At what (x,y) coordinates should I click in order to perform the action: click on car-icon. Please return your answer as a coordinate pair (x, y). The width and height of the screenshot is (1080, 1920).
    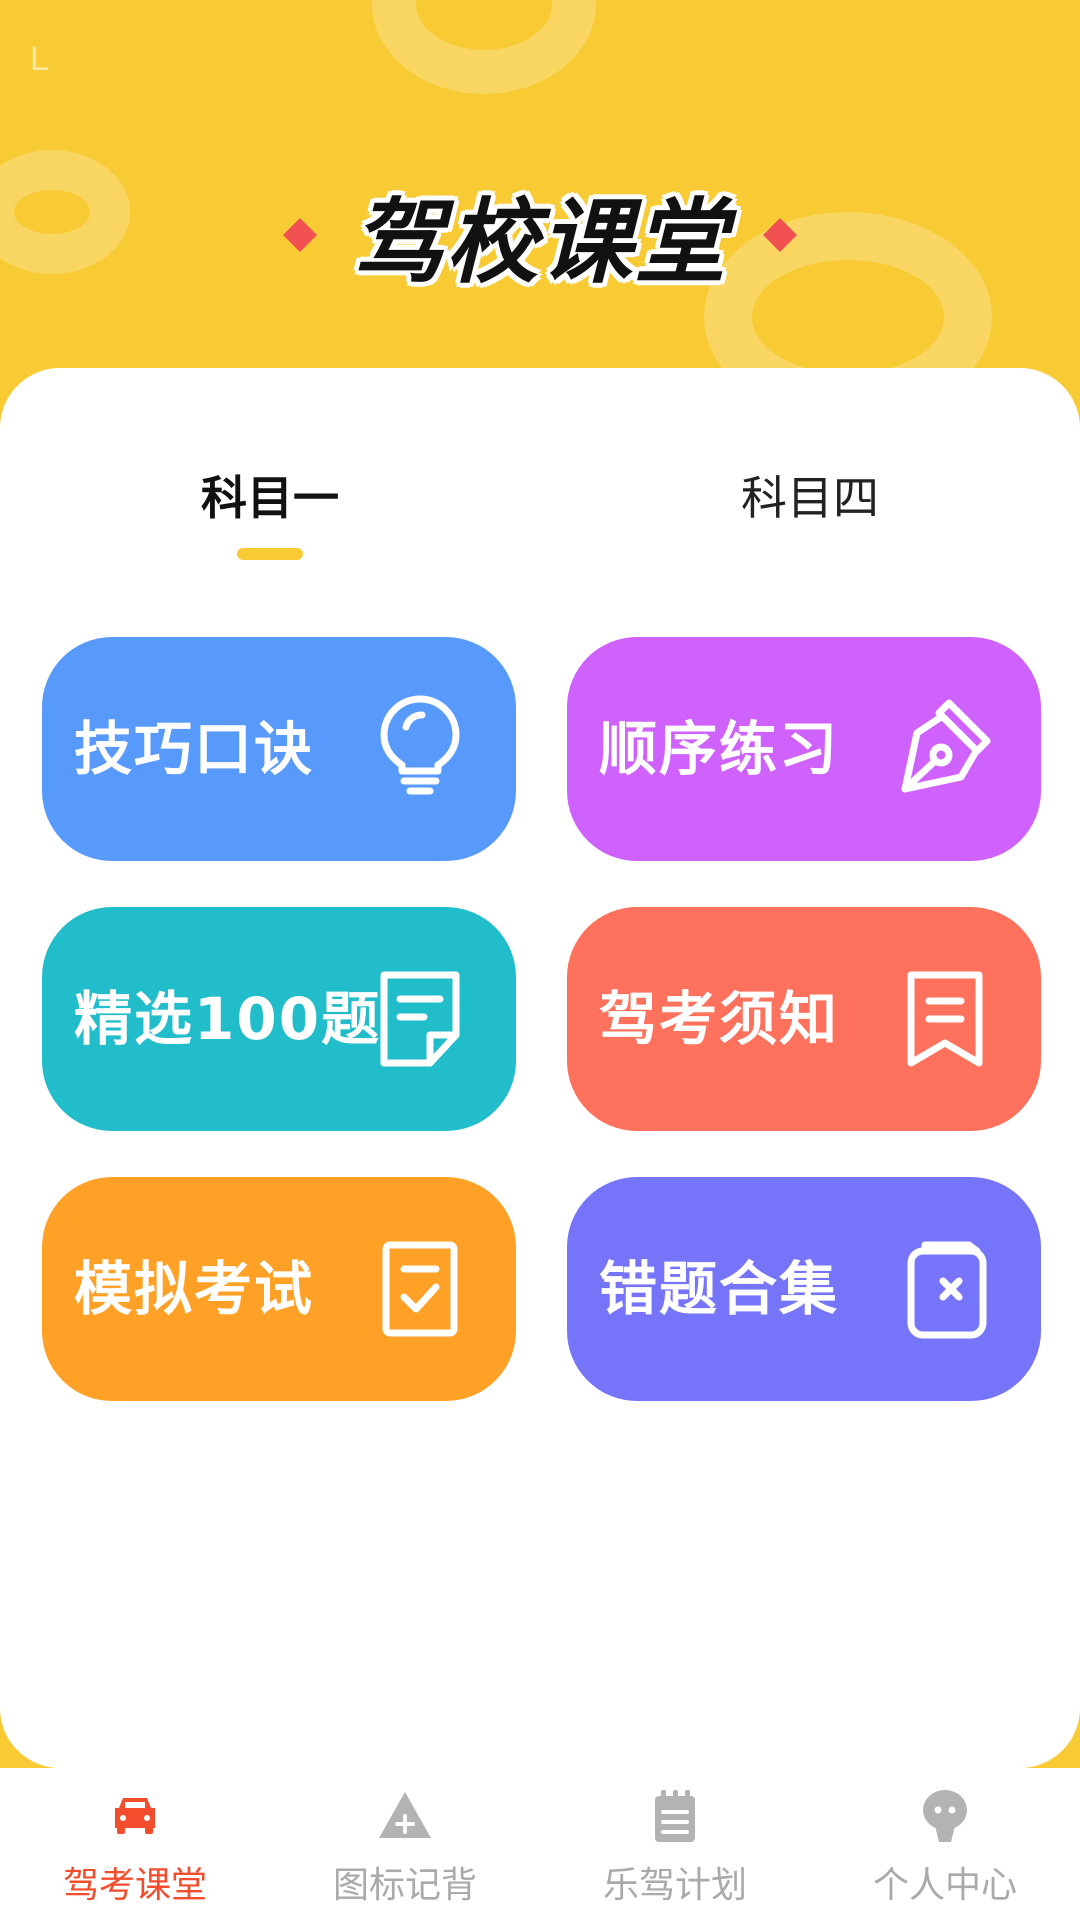
    Looking at the image, I should click on (135, 1816).